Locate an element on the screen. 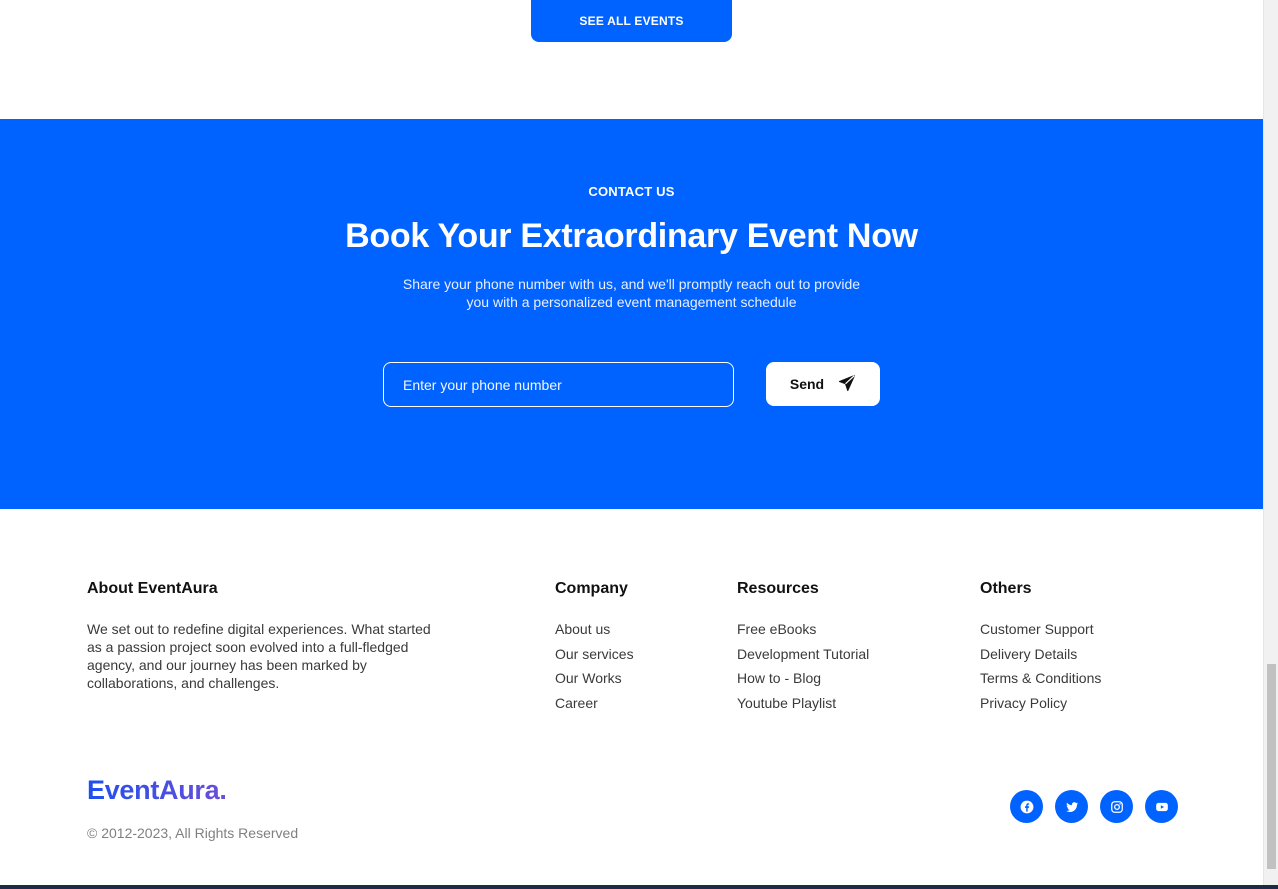  vertical-scrollbar is located at coordinates (1270, 444).